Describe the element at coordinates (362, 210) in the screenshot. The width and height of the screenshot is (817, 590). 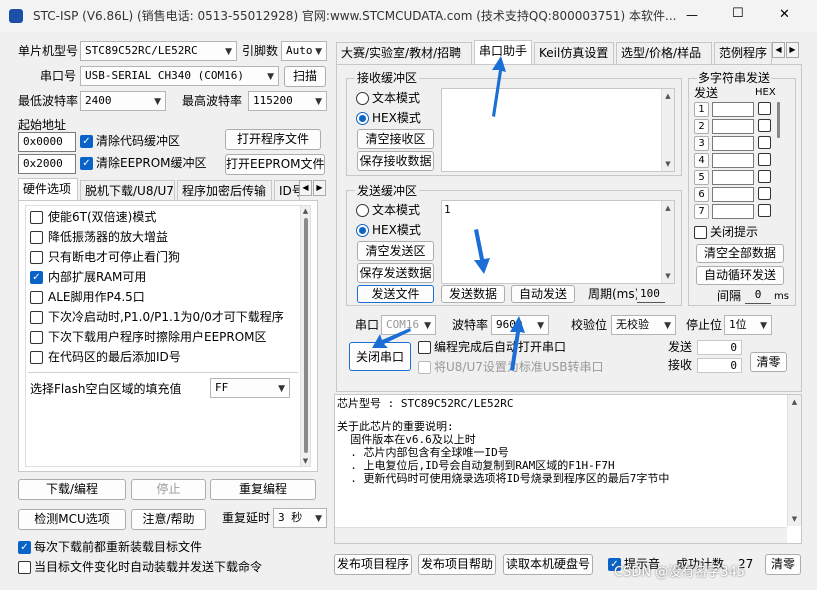
I see `send-text-mode-radio` at that location.